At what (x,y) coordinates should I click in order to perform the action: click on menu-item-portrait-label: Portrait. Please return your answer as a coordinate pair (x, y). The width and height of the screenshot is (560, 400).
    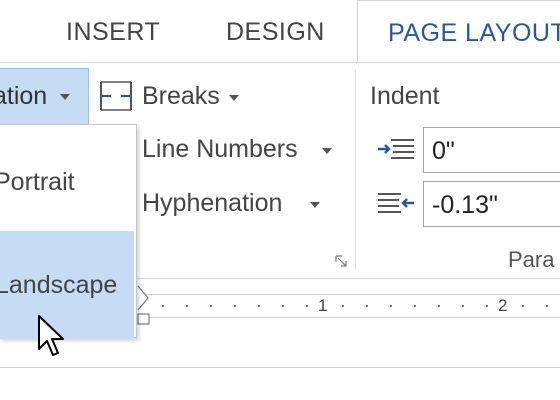
    Looking at the image, I should click on (37, 182).